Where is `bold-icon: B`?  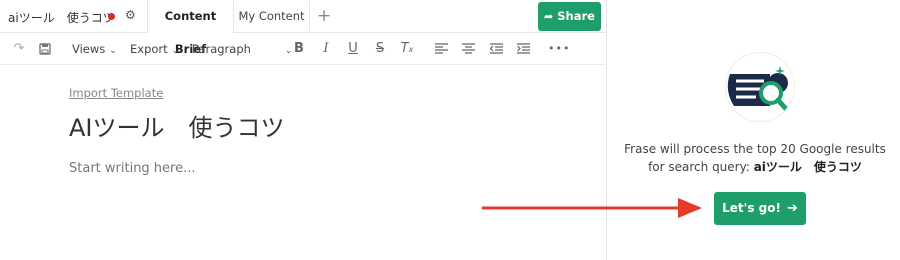
bold-icon: B is located at coordinates (299, 49).